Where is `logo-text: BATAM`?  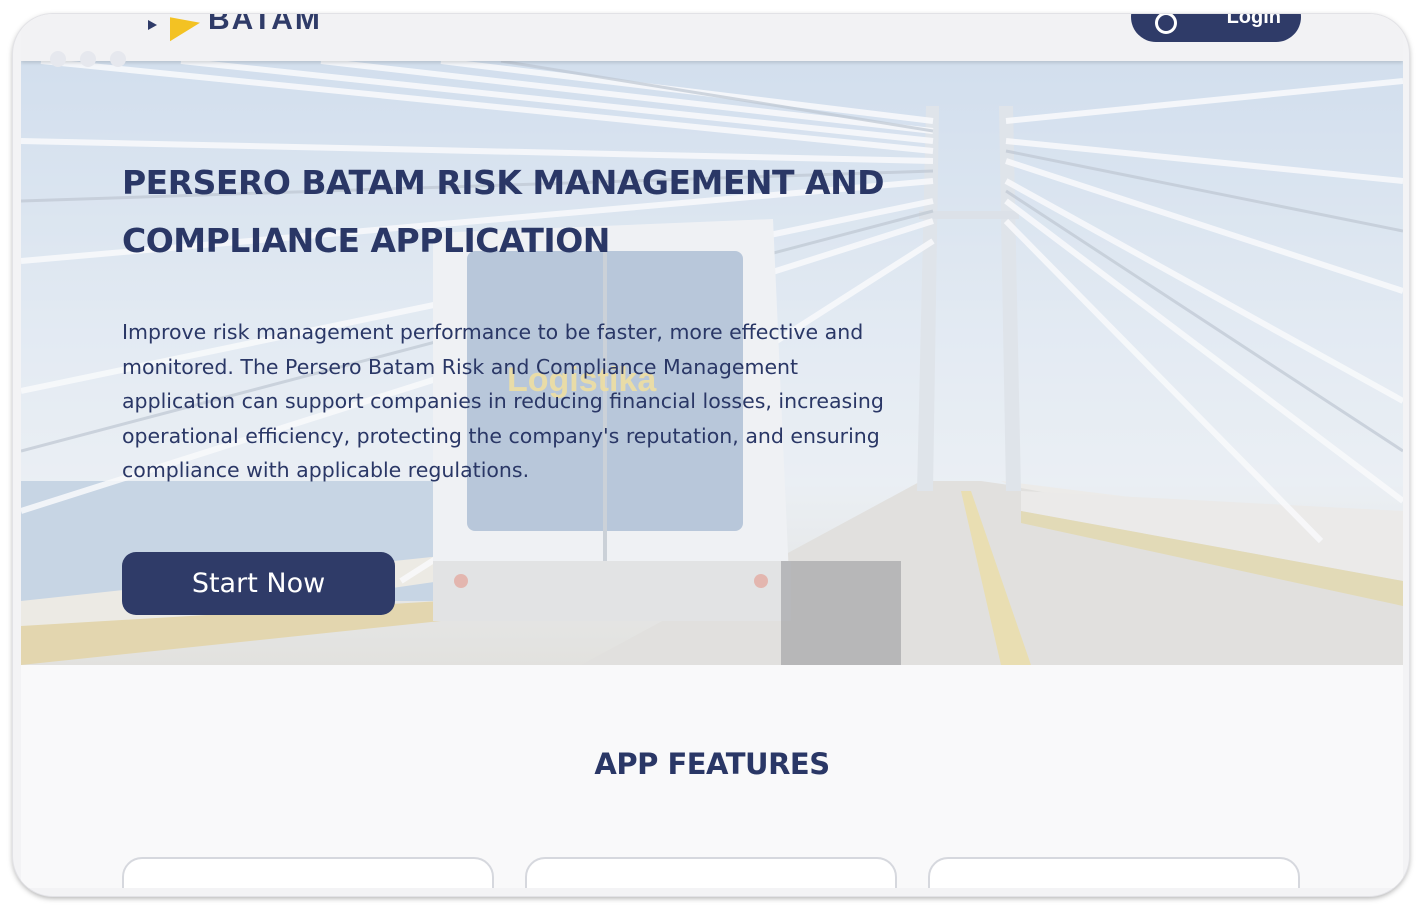
logo-text: BATAM is located at coordinates (265, 25).